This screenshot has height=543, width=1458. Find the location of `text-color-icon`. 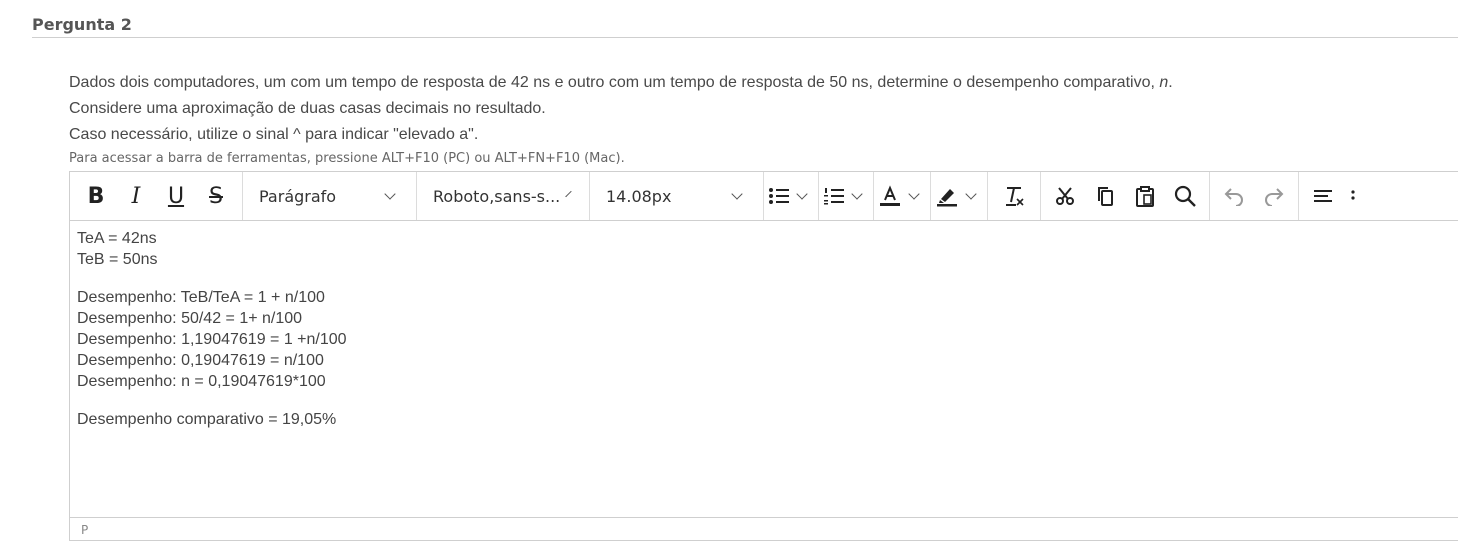

text-color-icon is located at coordinates (890, 195).